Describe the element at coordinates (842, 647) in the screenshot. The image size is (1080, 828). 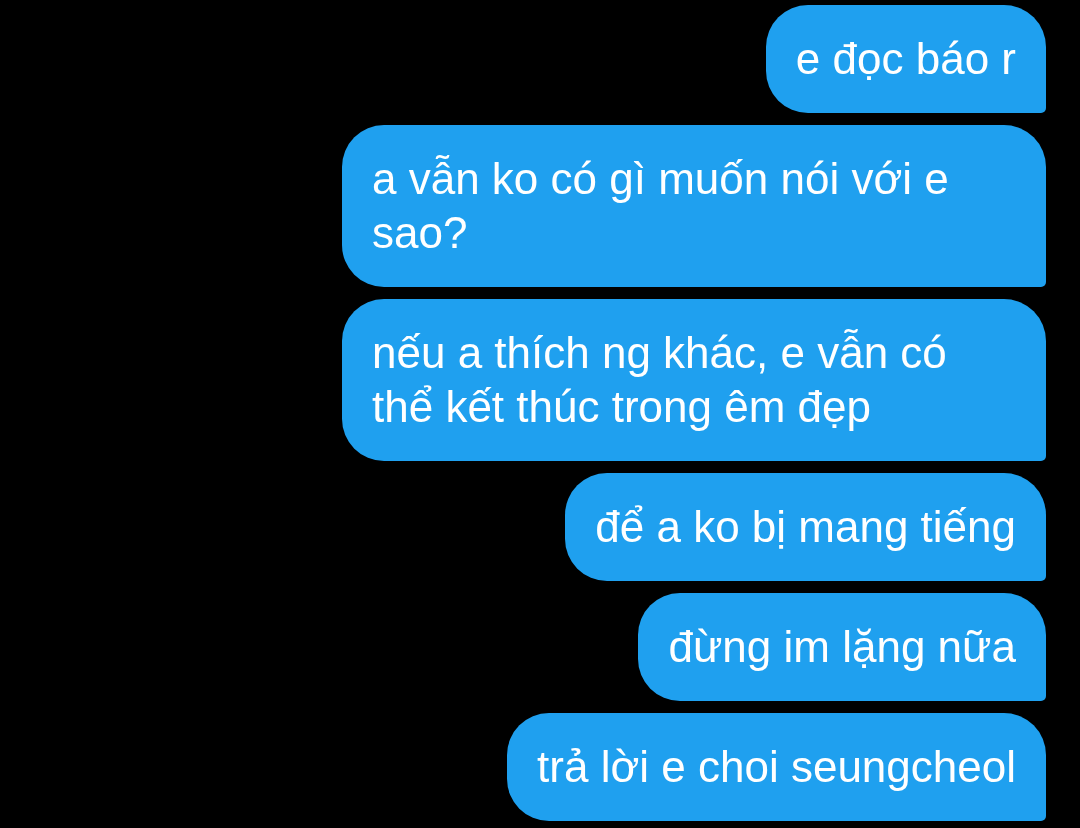
I see `message-bubble: đừng im lặng nữa` at that location.